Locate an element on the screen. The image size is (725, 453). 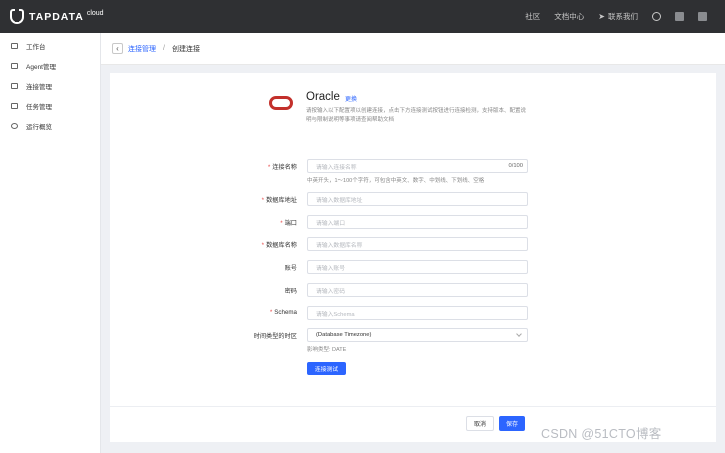
agent-icon is located at coordinates (14, 66).